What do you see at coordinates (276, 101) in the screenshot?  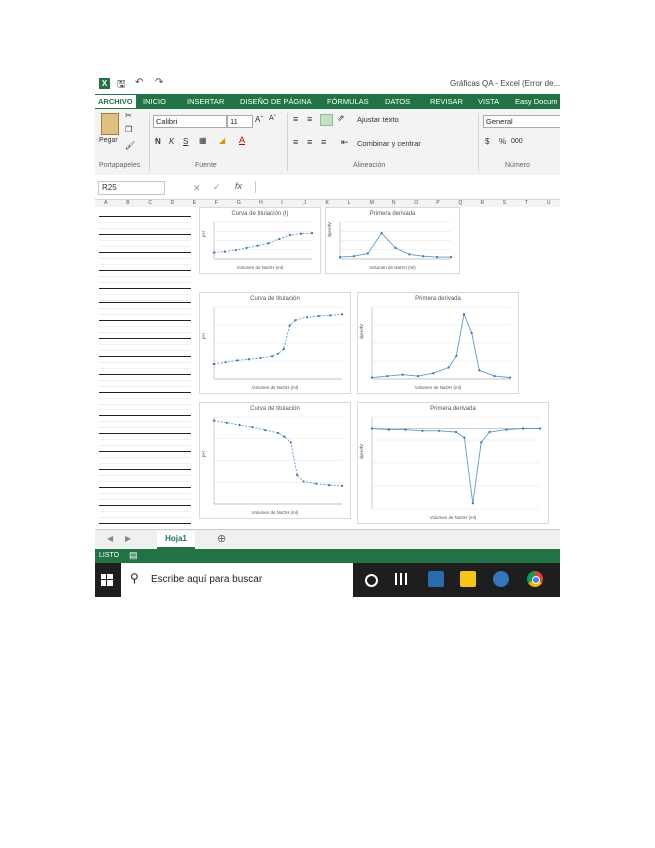 I see `tab-diseno: DISEÑO DE PÁGINA` at bounding box center [276, 101].